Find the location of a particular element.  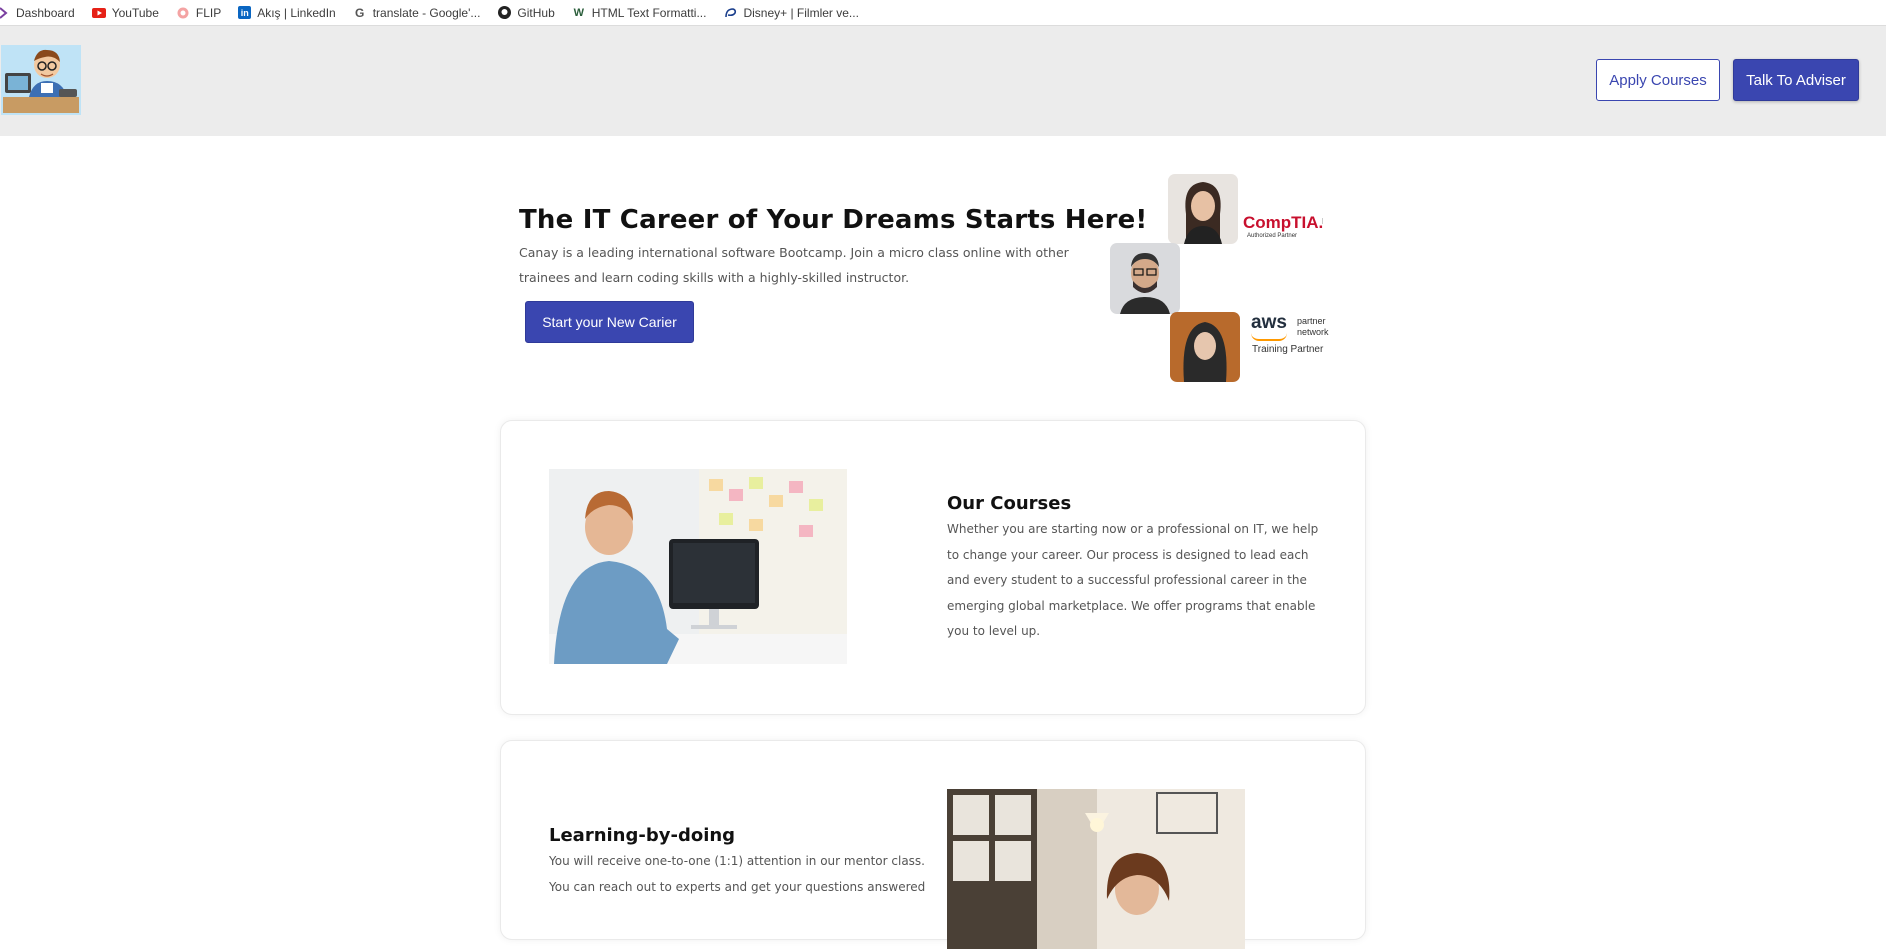

disney-icon is located at coordinates (730, 13).